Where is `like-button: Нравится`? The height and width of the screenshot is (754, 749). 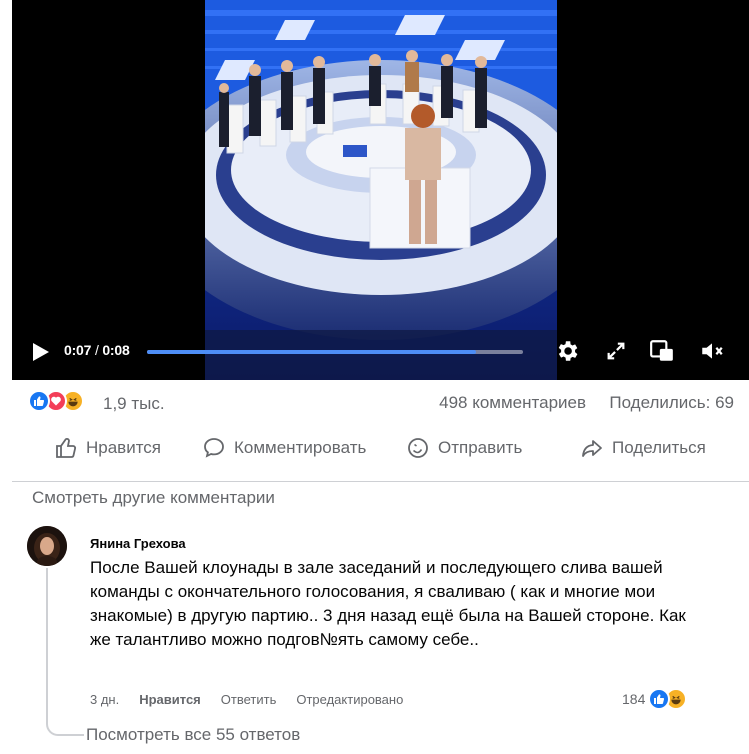
like-button: Нравится is located at coordinates (107, 448).